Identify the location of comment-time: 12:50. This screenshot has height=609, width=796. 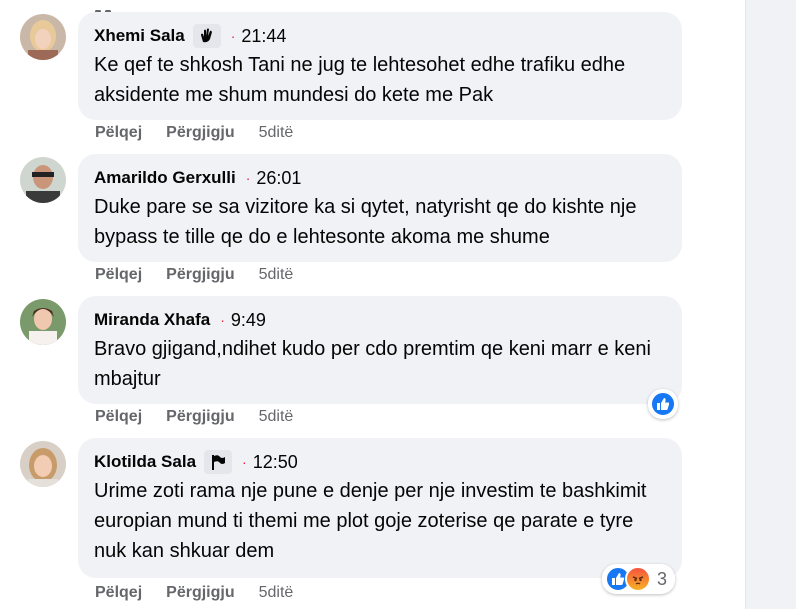
(275, 462).